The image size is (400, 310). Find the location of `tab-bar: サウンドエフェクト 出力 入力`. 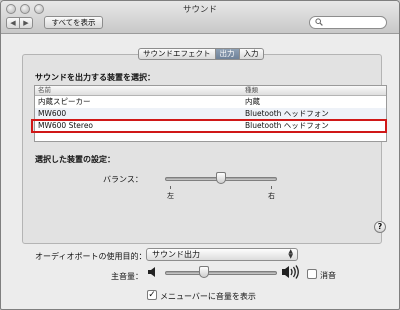

tab-bar: サウンドエフェクト 出力 入力 is located at coordinates (201, 54).